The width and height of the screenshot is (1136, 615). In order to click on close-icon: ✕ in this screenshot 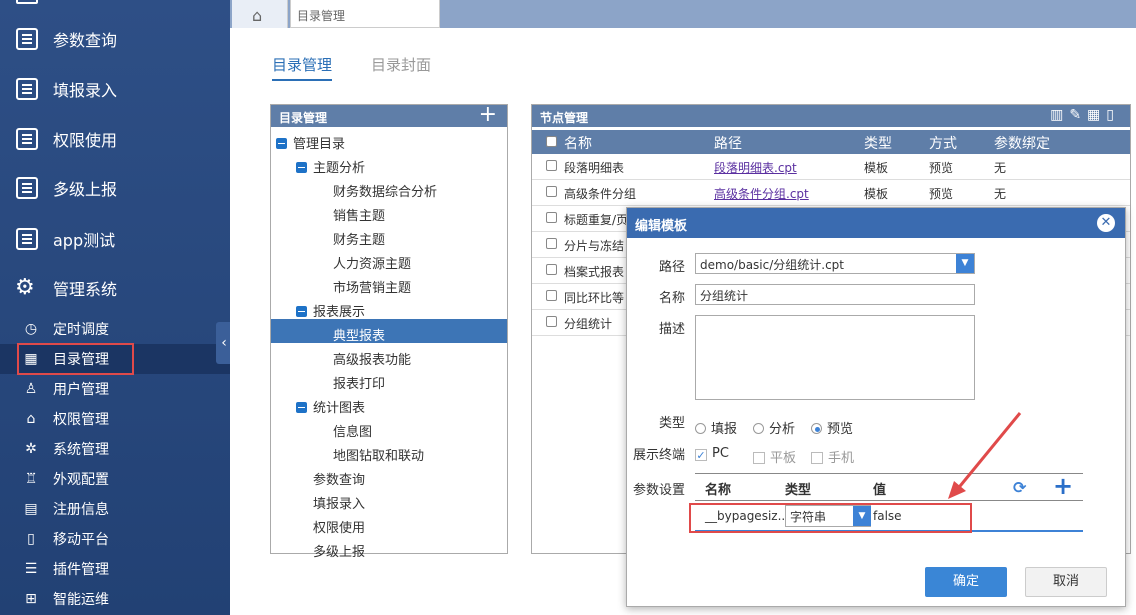, I will do `click(1106, 223)`.